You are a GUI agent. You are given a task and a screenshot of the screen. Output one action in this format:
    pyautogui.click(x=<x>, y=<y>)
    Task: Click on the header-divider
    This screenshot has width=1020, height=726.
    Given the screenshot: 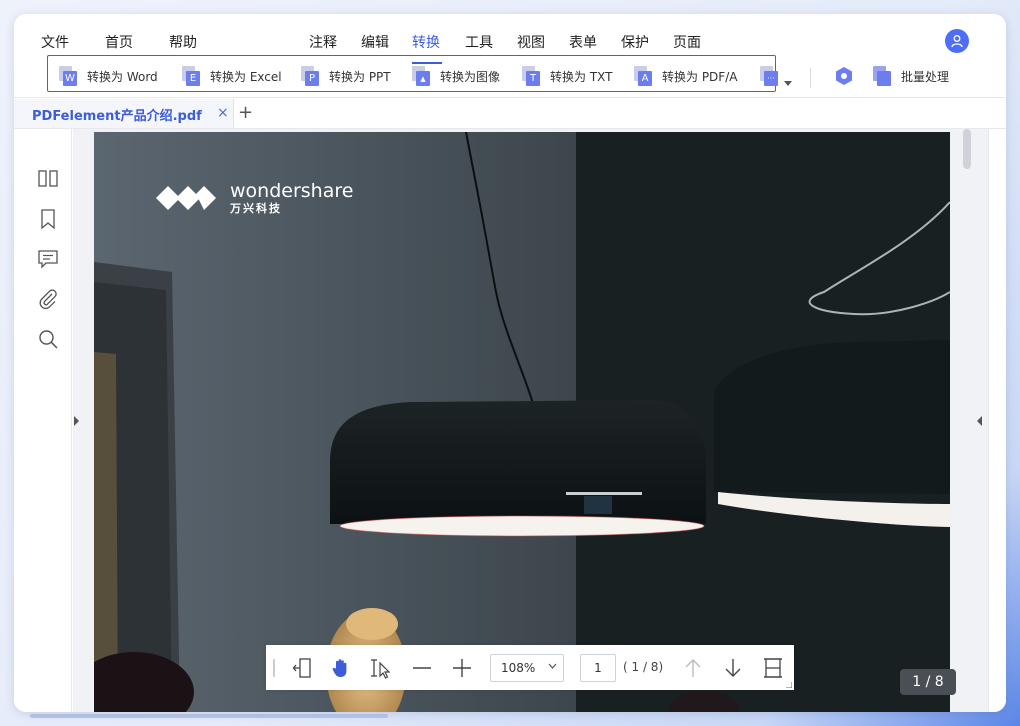 What is the action you would take?
    pyautogui.click(x=510, y=97)
    